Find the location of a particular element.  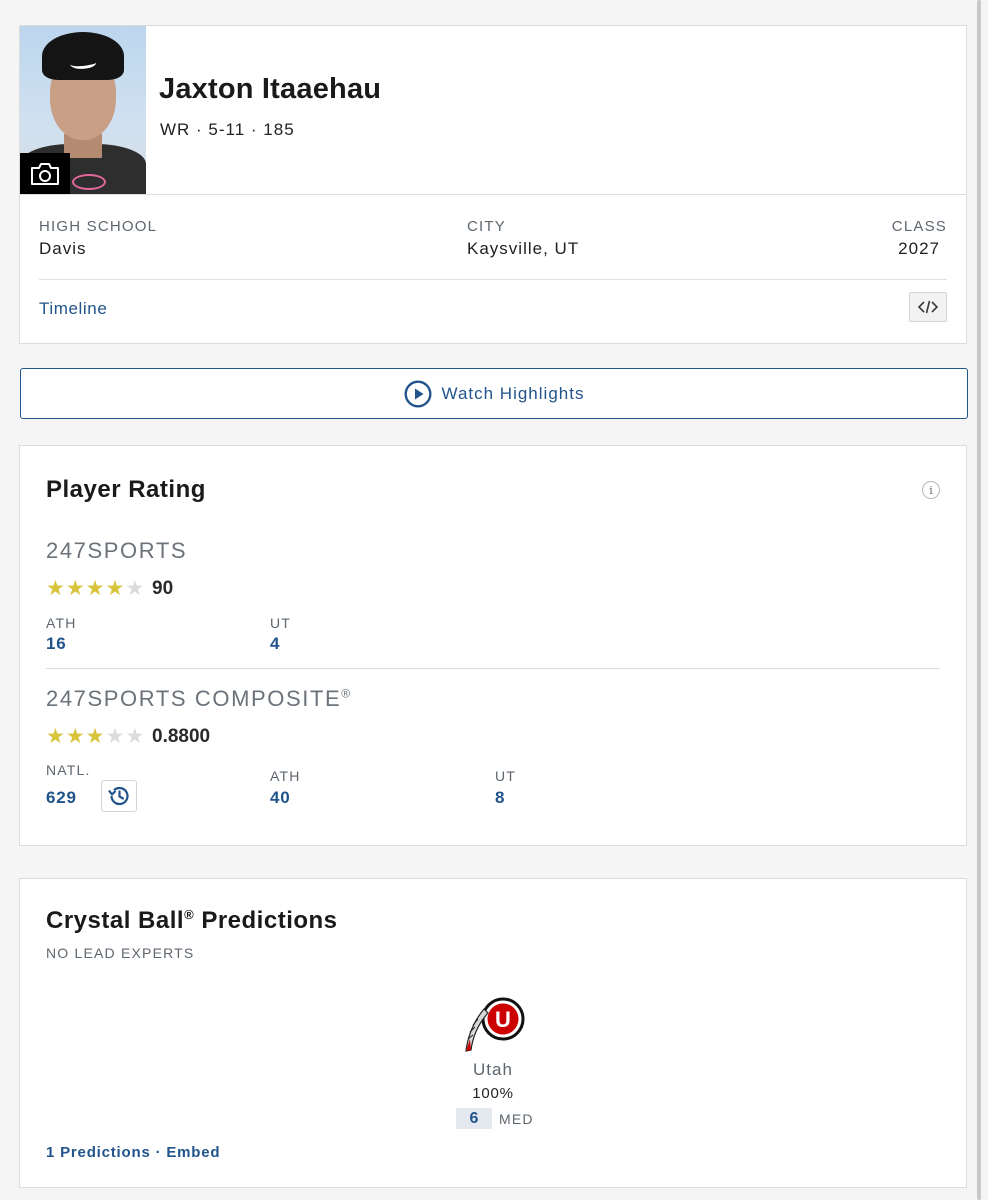

class-label: CLASS is located at coordinates (919, 226).